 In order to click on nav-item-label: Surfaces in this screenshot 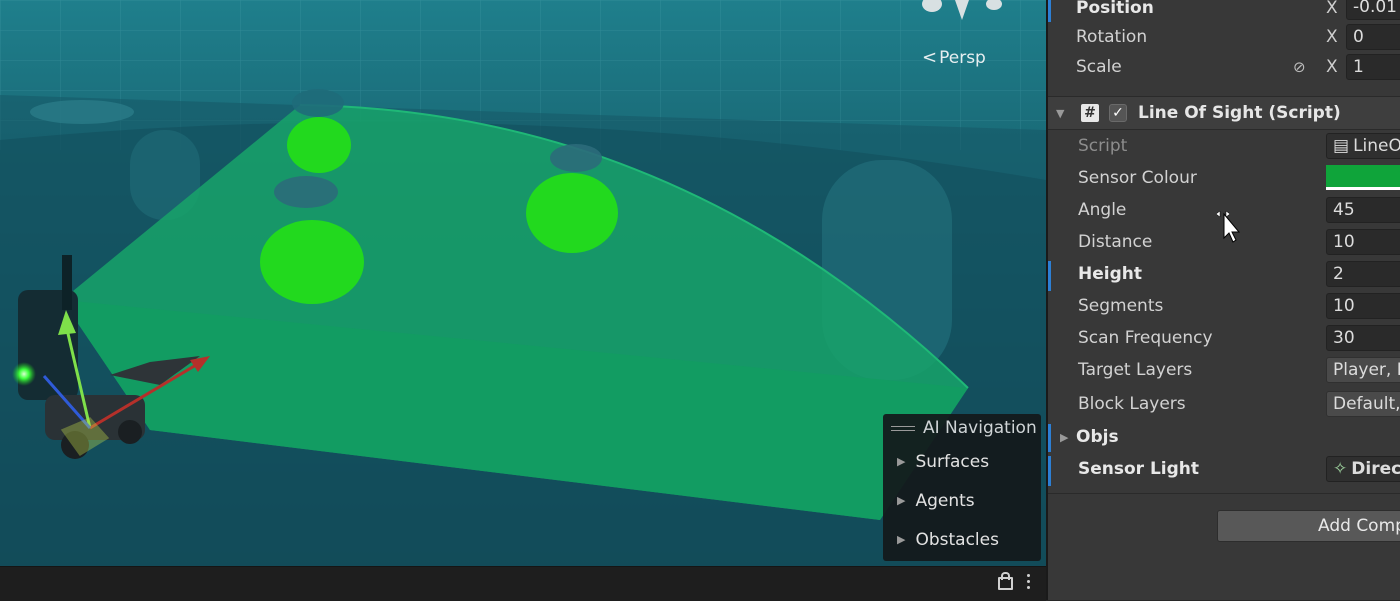, I will do `click(952, 461)`.